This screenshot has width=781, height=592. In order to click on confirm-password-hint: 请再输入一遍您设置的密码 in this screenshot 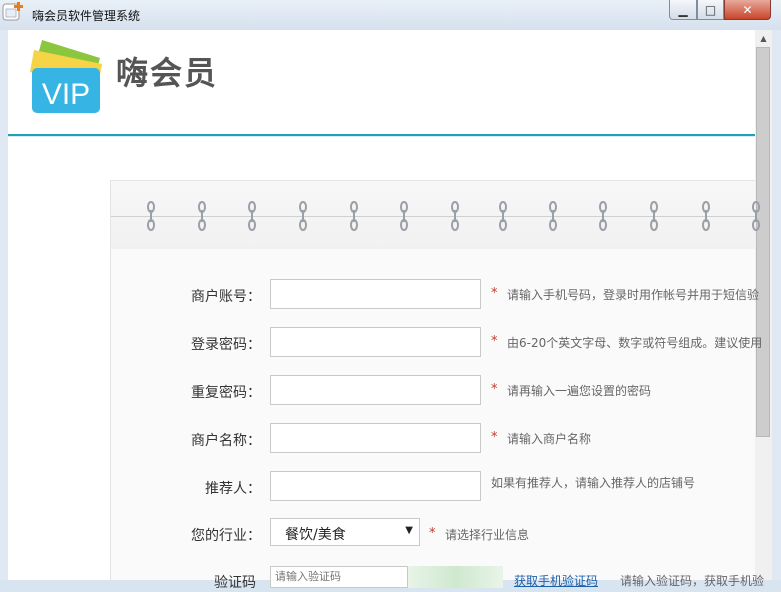, I will do `click(579, 391)`.